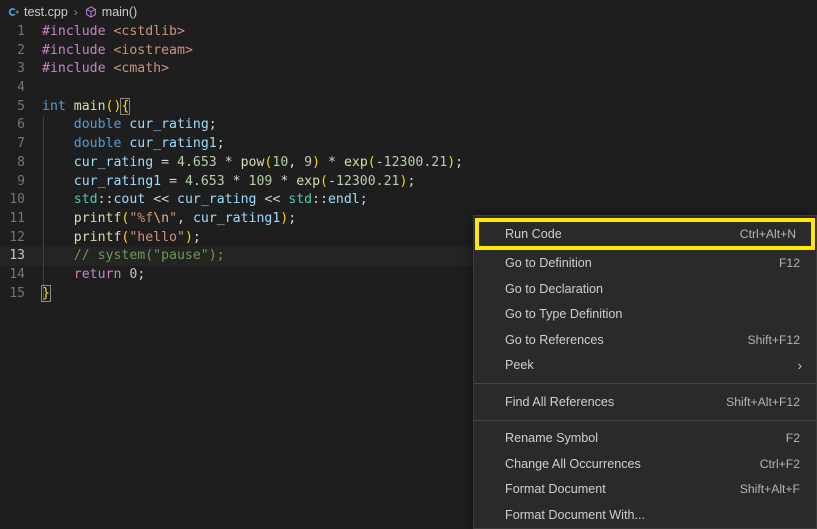 The height and width of the screenshot is (529, 817). I want to click on menu-item-peek: Peek ›, so click(645, 366).